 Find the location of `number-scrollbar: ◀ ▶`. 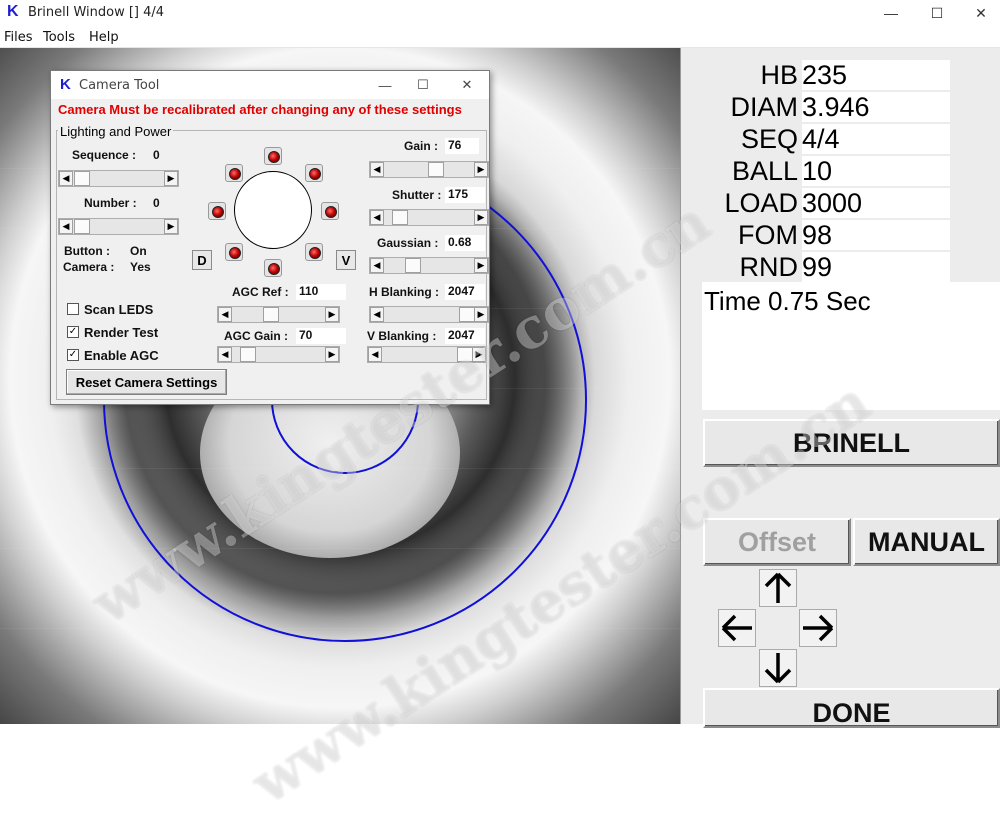

number-scrollbar: ◀ ▶ is located at coordinates (118, 226).